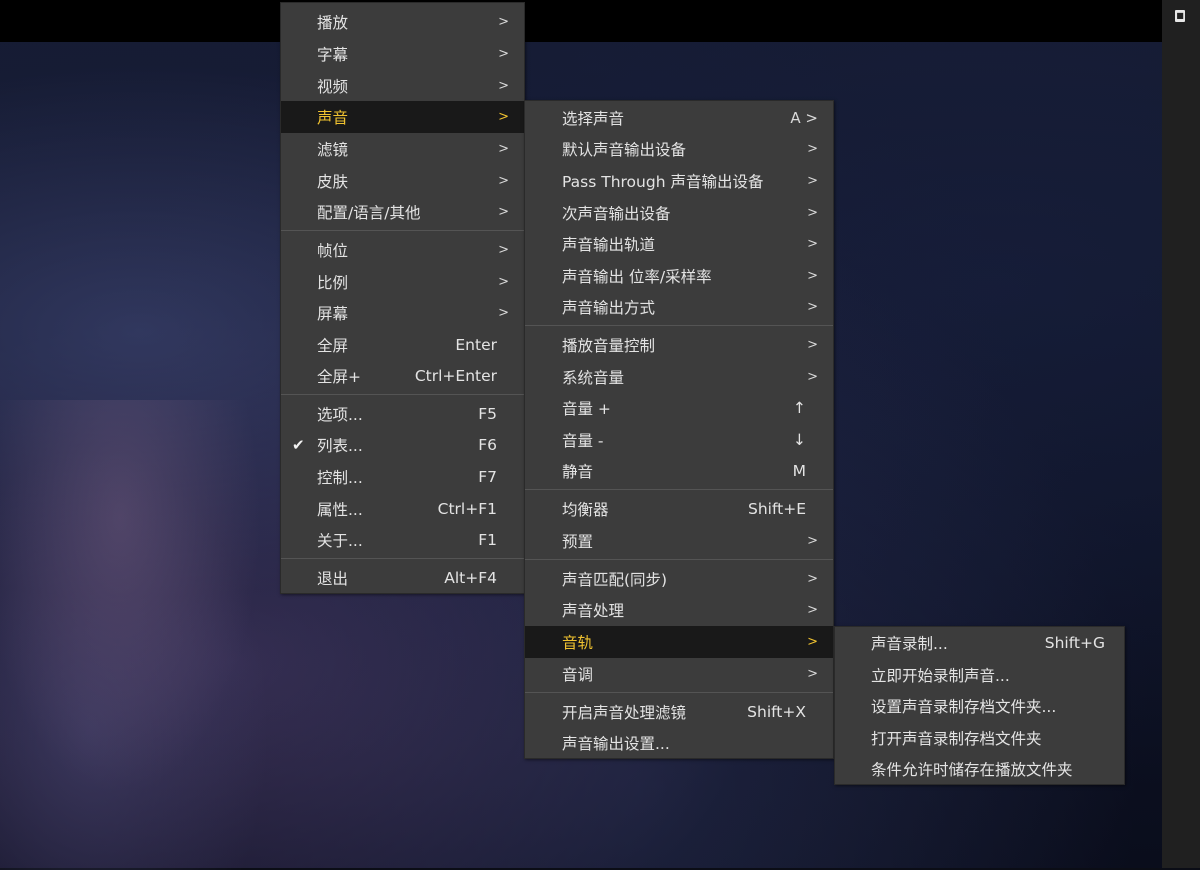  Describe the element at coordinates (487, 540) in the screenshot. I see `shortcut-text: F1` at that location.